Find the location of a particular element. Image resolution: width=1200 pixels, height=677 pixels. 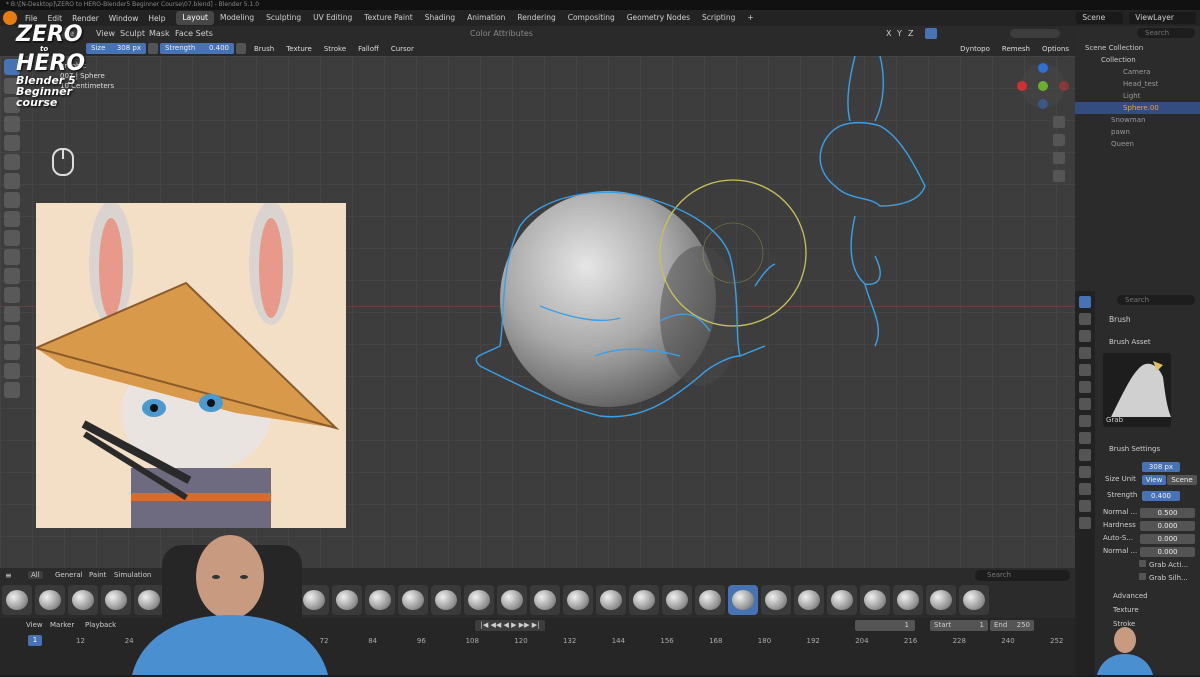

strength-value-field: 0.400 is located at coordinates (1161, 496).